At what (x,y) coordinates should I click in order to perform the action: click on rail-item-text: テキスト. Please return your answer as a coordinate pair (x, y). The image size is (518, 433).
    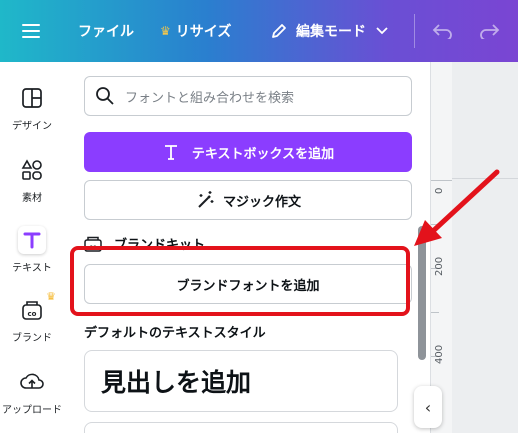
    Looking at the image, I should click on (32, 250).